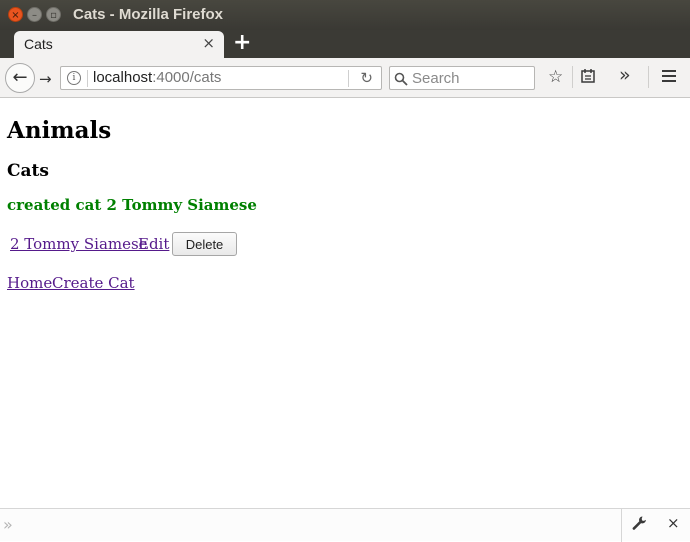 This screenshot has width=690, height=542. Describe the element at coordinates (28, 171) in the screenshot. I see `section-heading: Cats` at that location.